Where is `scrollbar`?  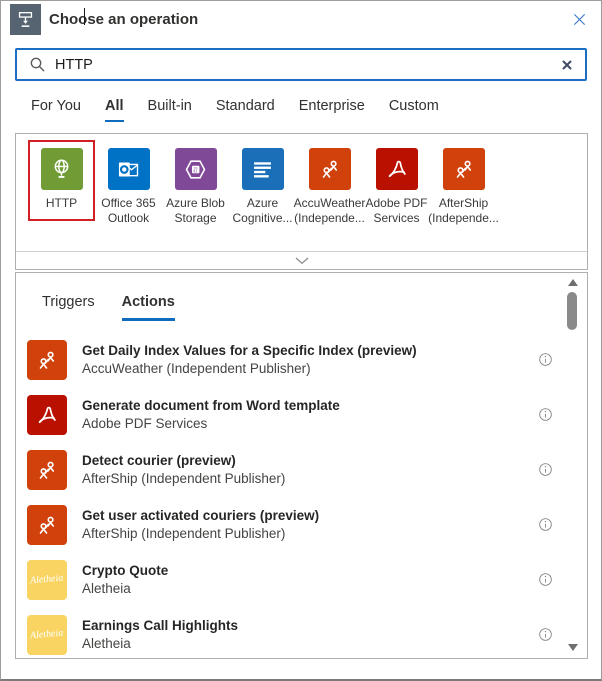 scrollbar is located at coordinates (573, 465).